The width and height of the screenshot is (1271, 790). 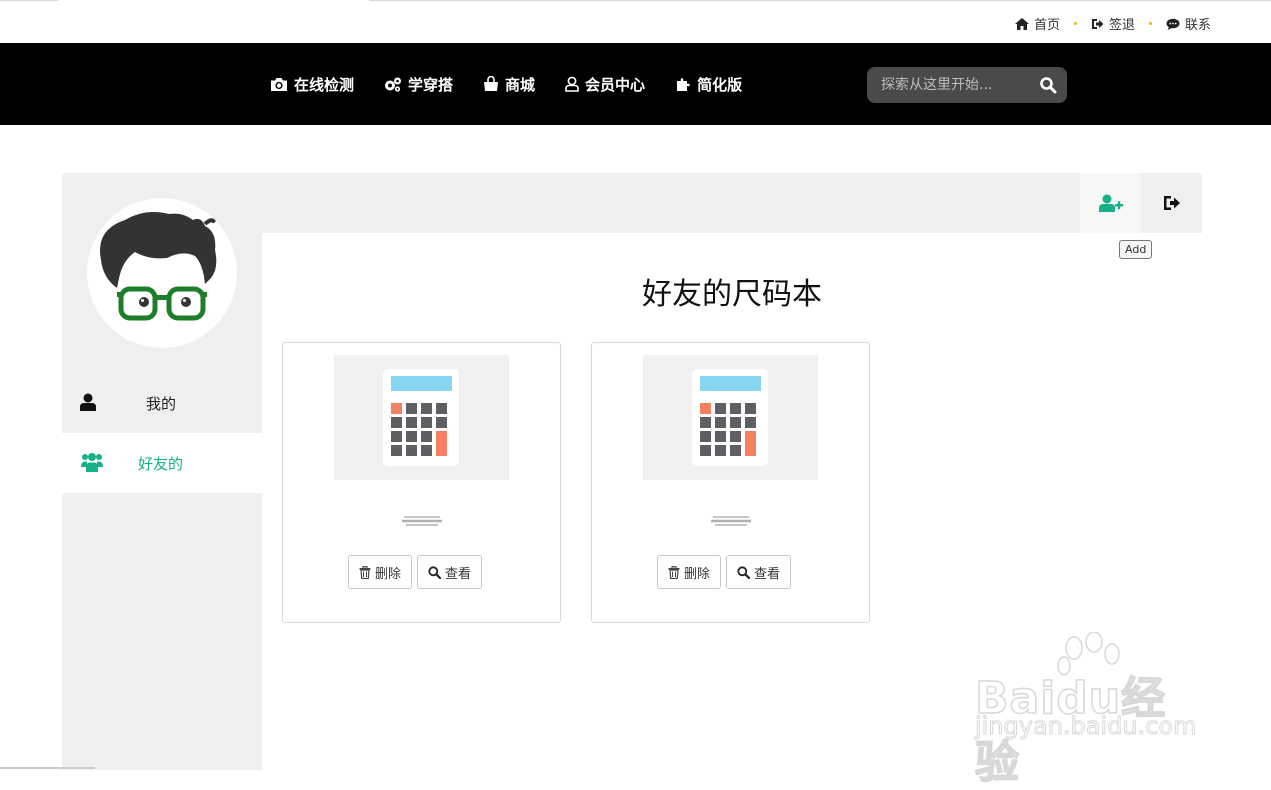 I want to click on search-input, so click(x=947, y=85).